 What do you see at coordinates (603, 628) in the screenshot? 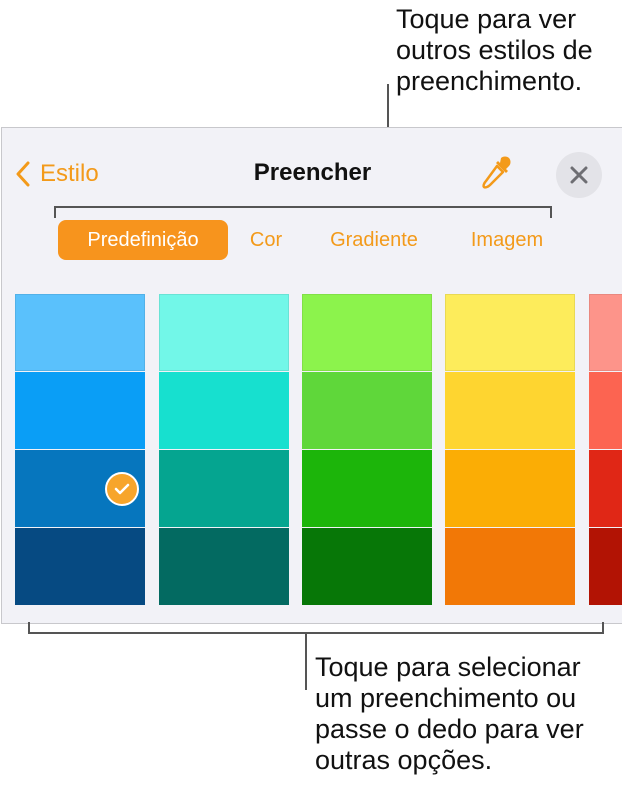
I see `callout-swatches-bracket-right` at bounding box center [603, 628].